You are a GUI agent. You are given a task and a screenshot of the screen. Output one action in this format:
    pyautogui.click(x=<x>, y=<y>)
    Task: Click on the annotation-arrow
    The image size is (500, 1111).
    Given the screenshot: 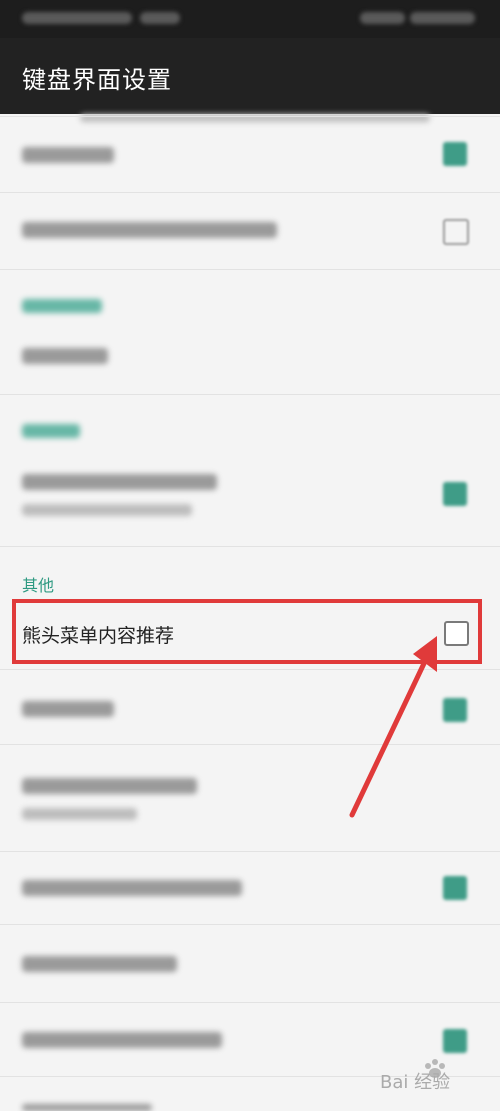 What is the action you would take?
    pyautogui.click(x=393, y=727)
    